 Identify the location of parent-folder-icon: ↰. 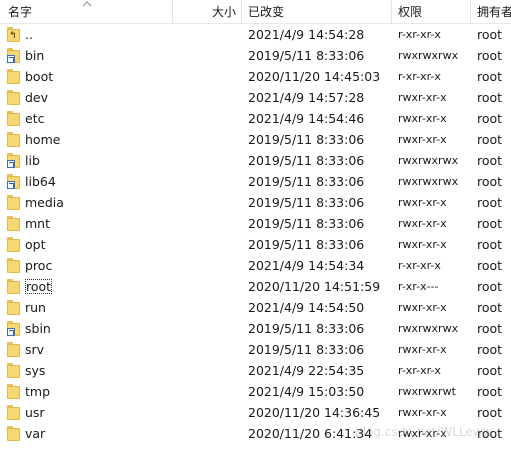
(14, 34).